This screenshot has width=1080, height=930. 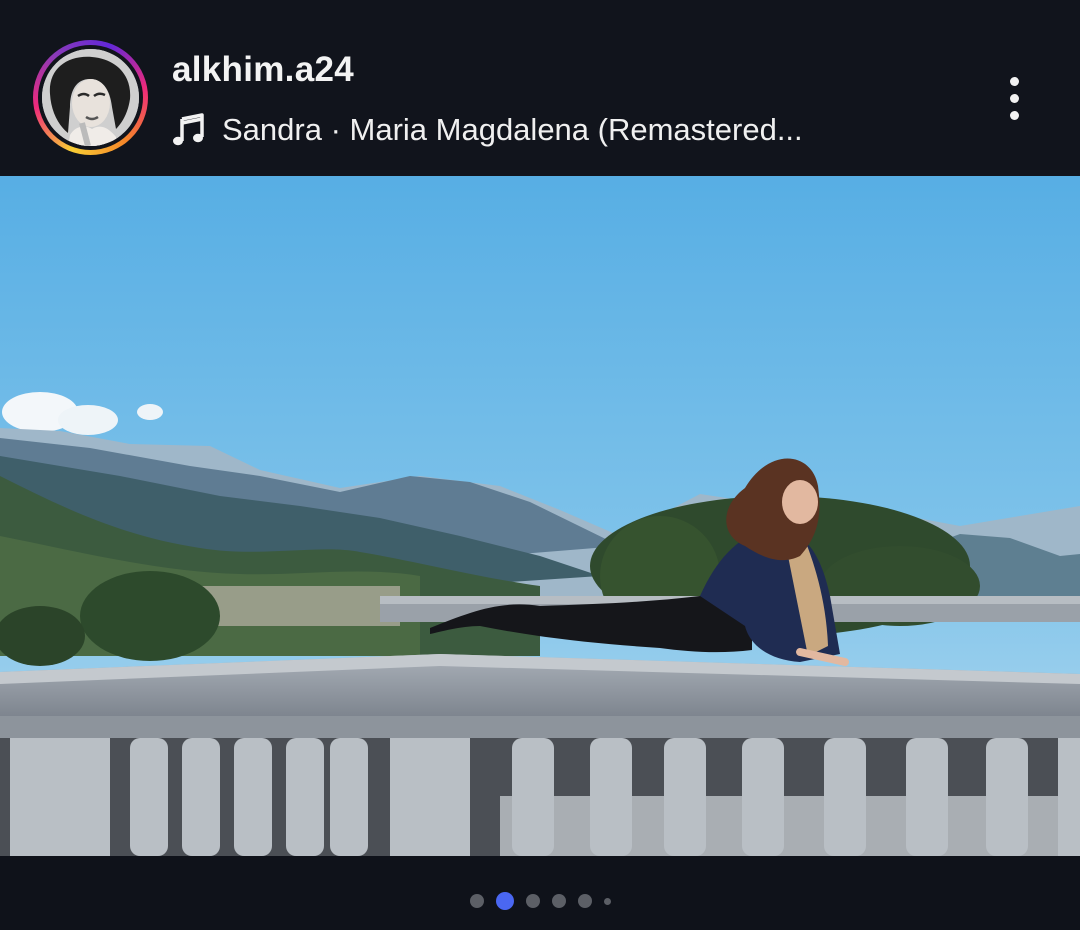 I want to click on carousel-dot-active, so click(x=504, y=901).